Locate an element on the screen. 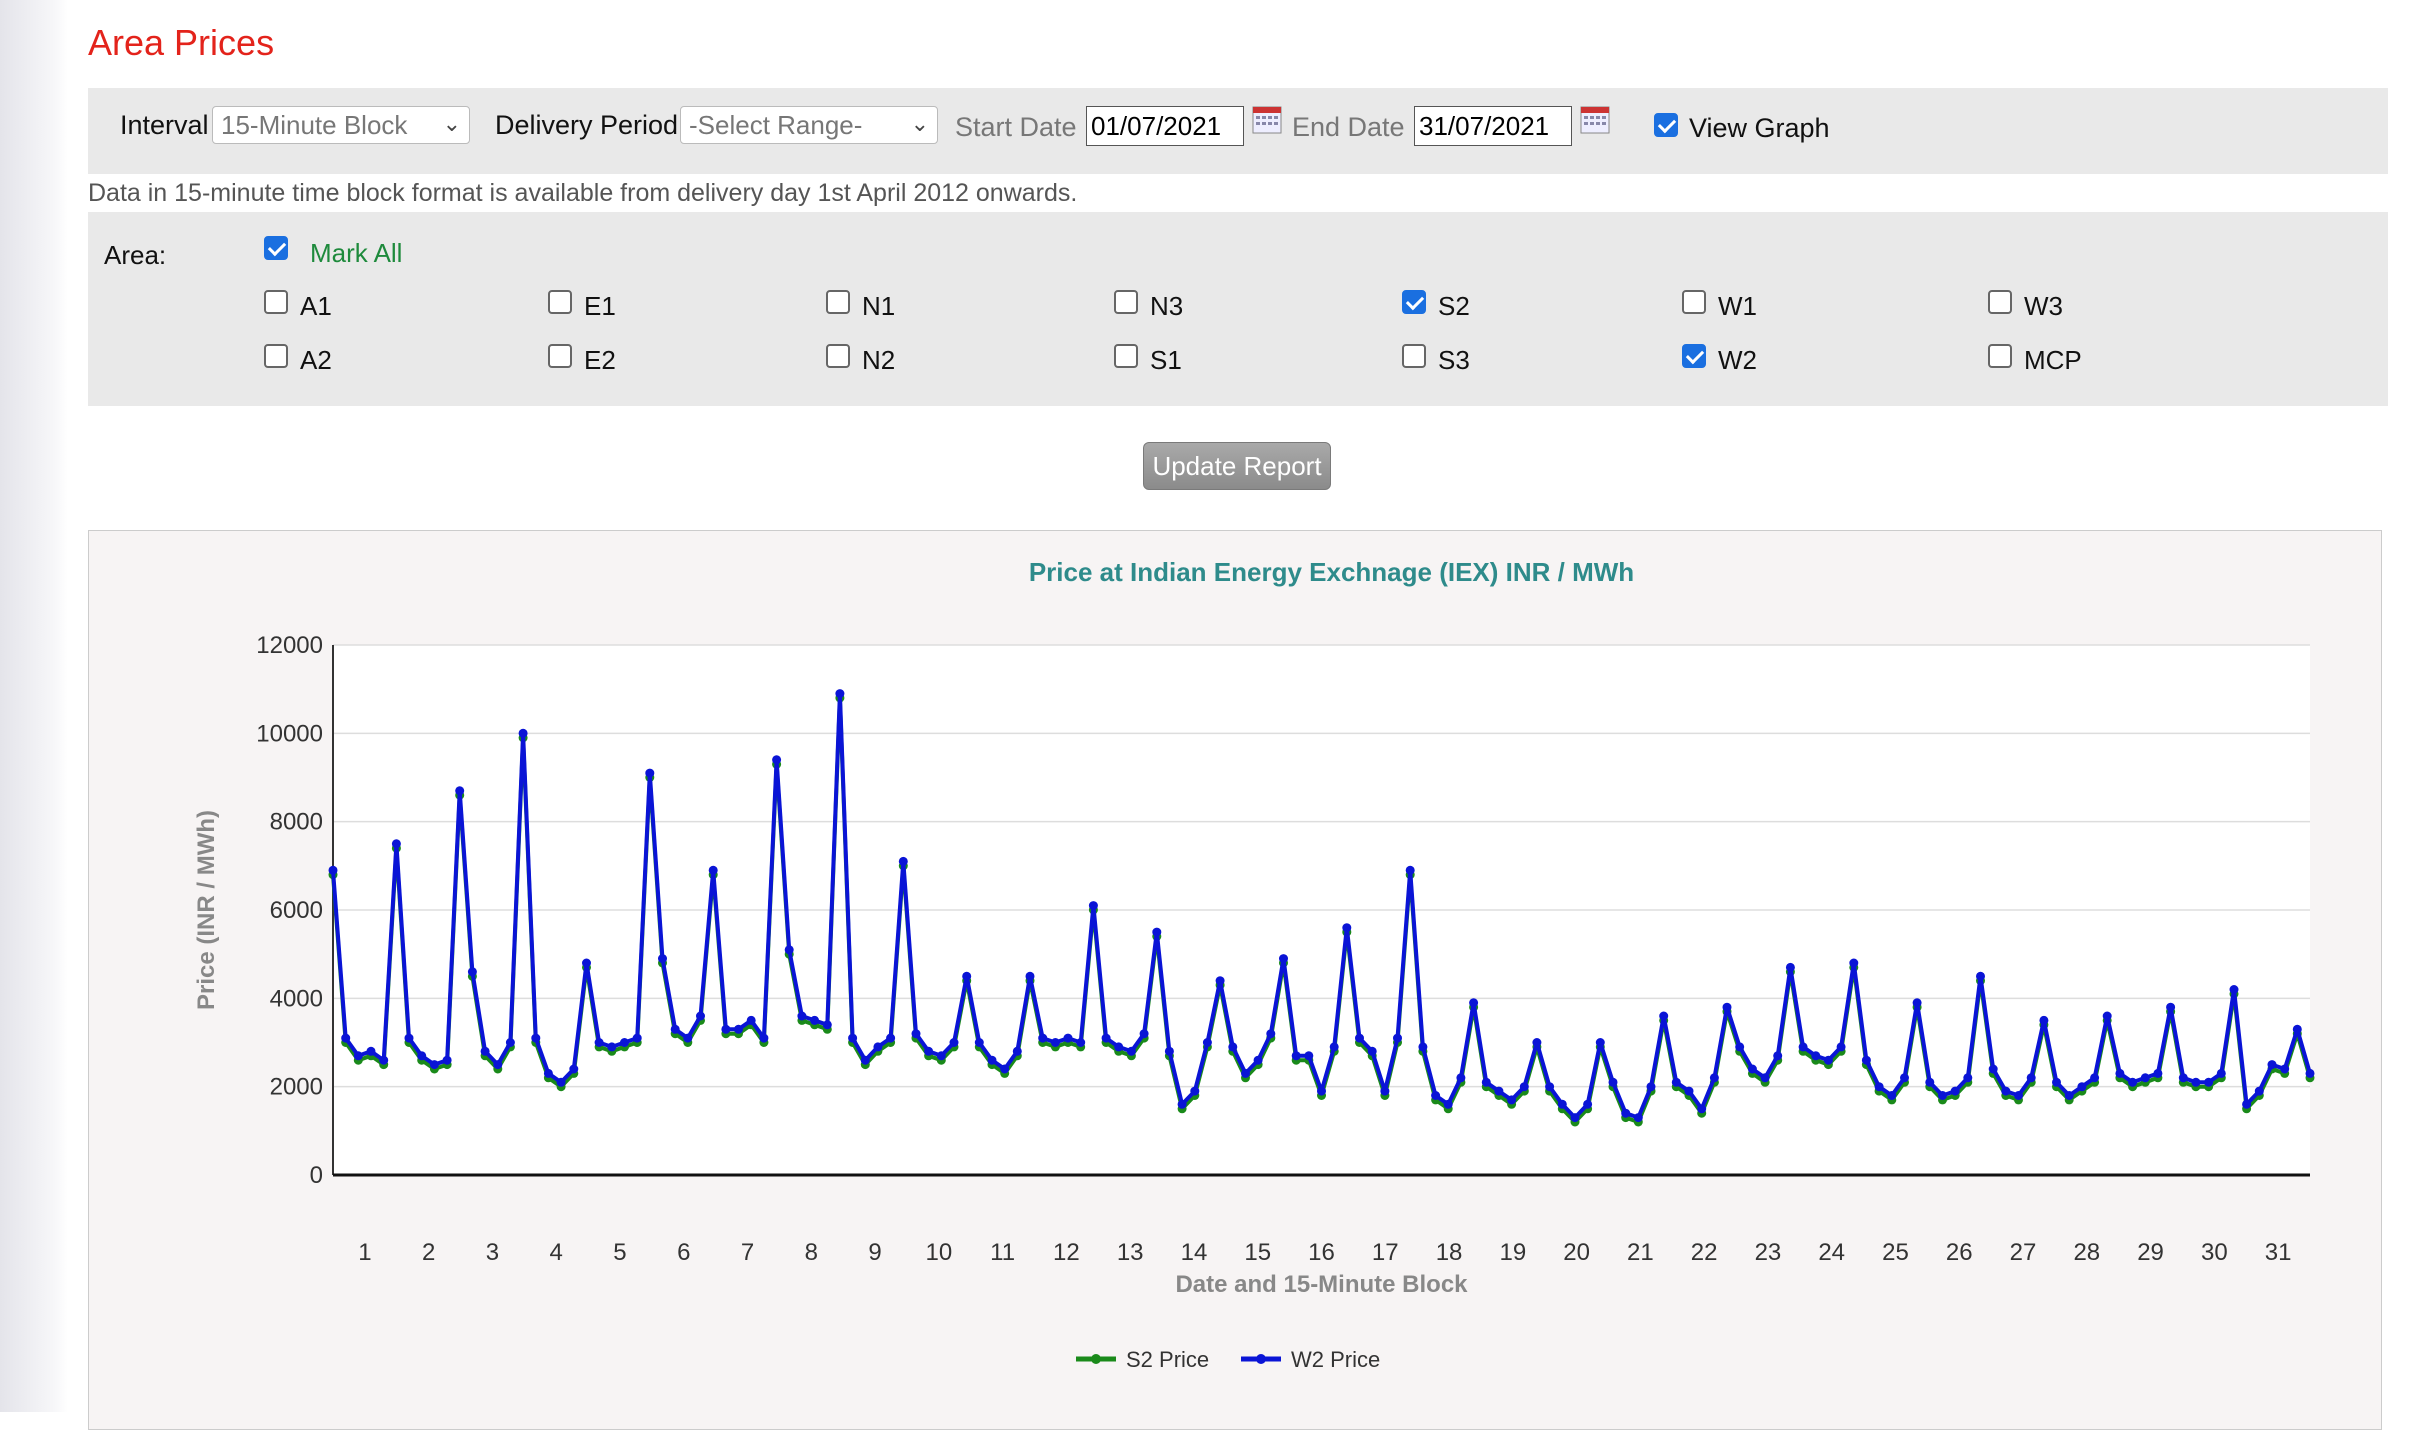  view-graph-label: View Graph is located at coordinates (1759, 128).